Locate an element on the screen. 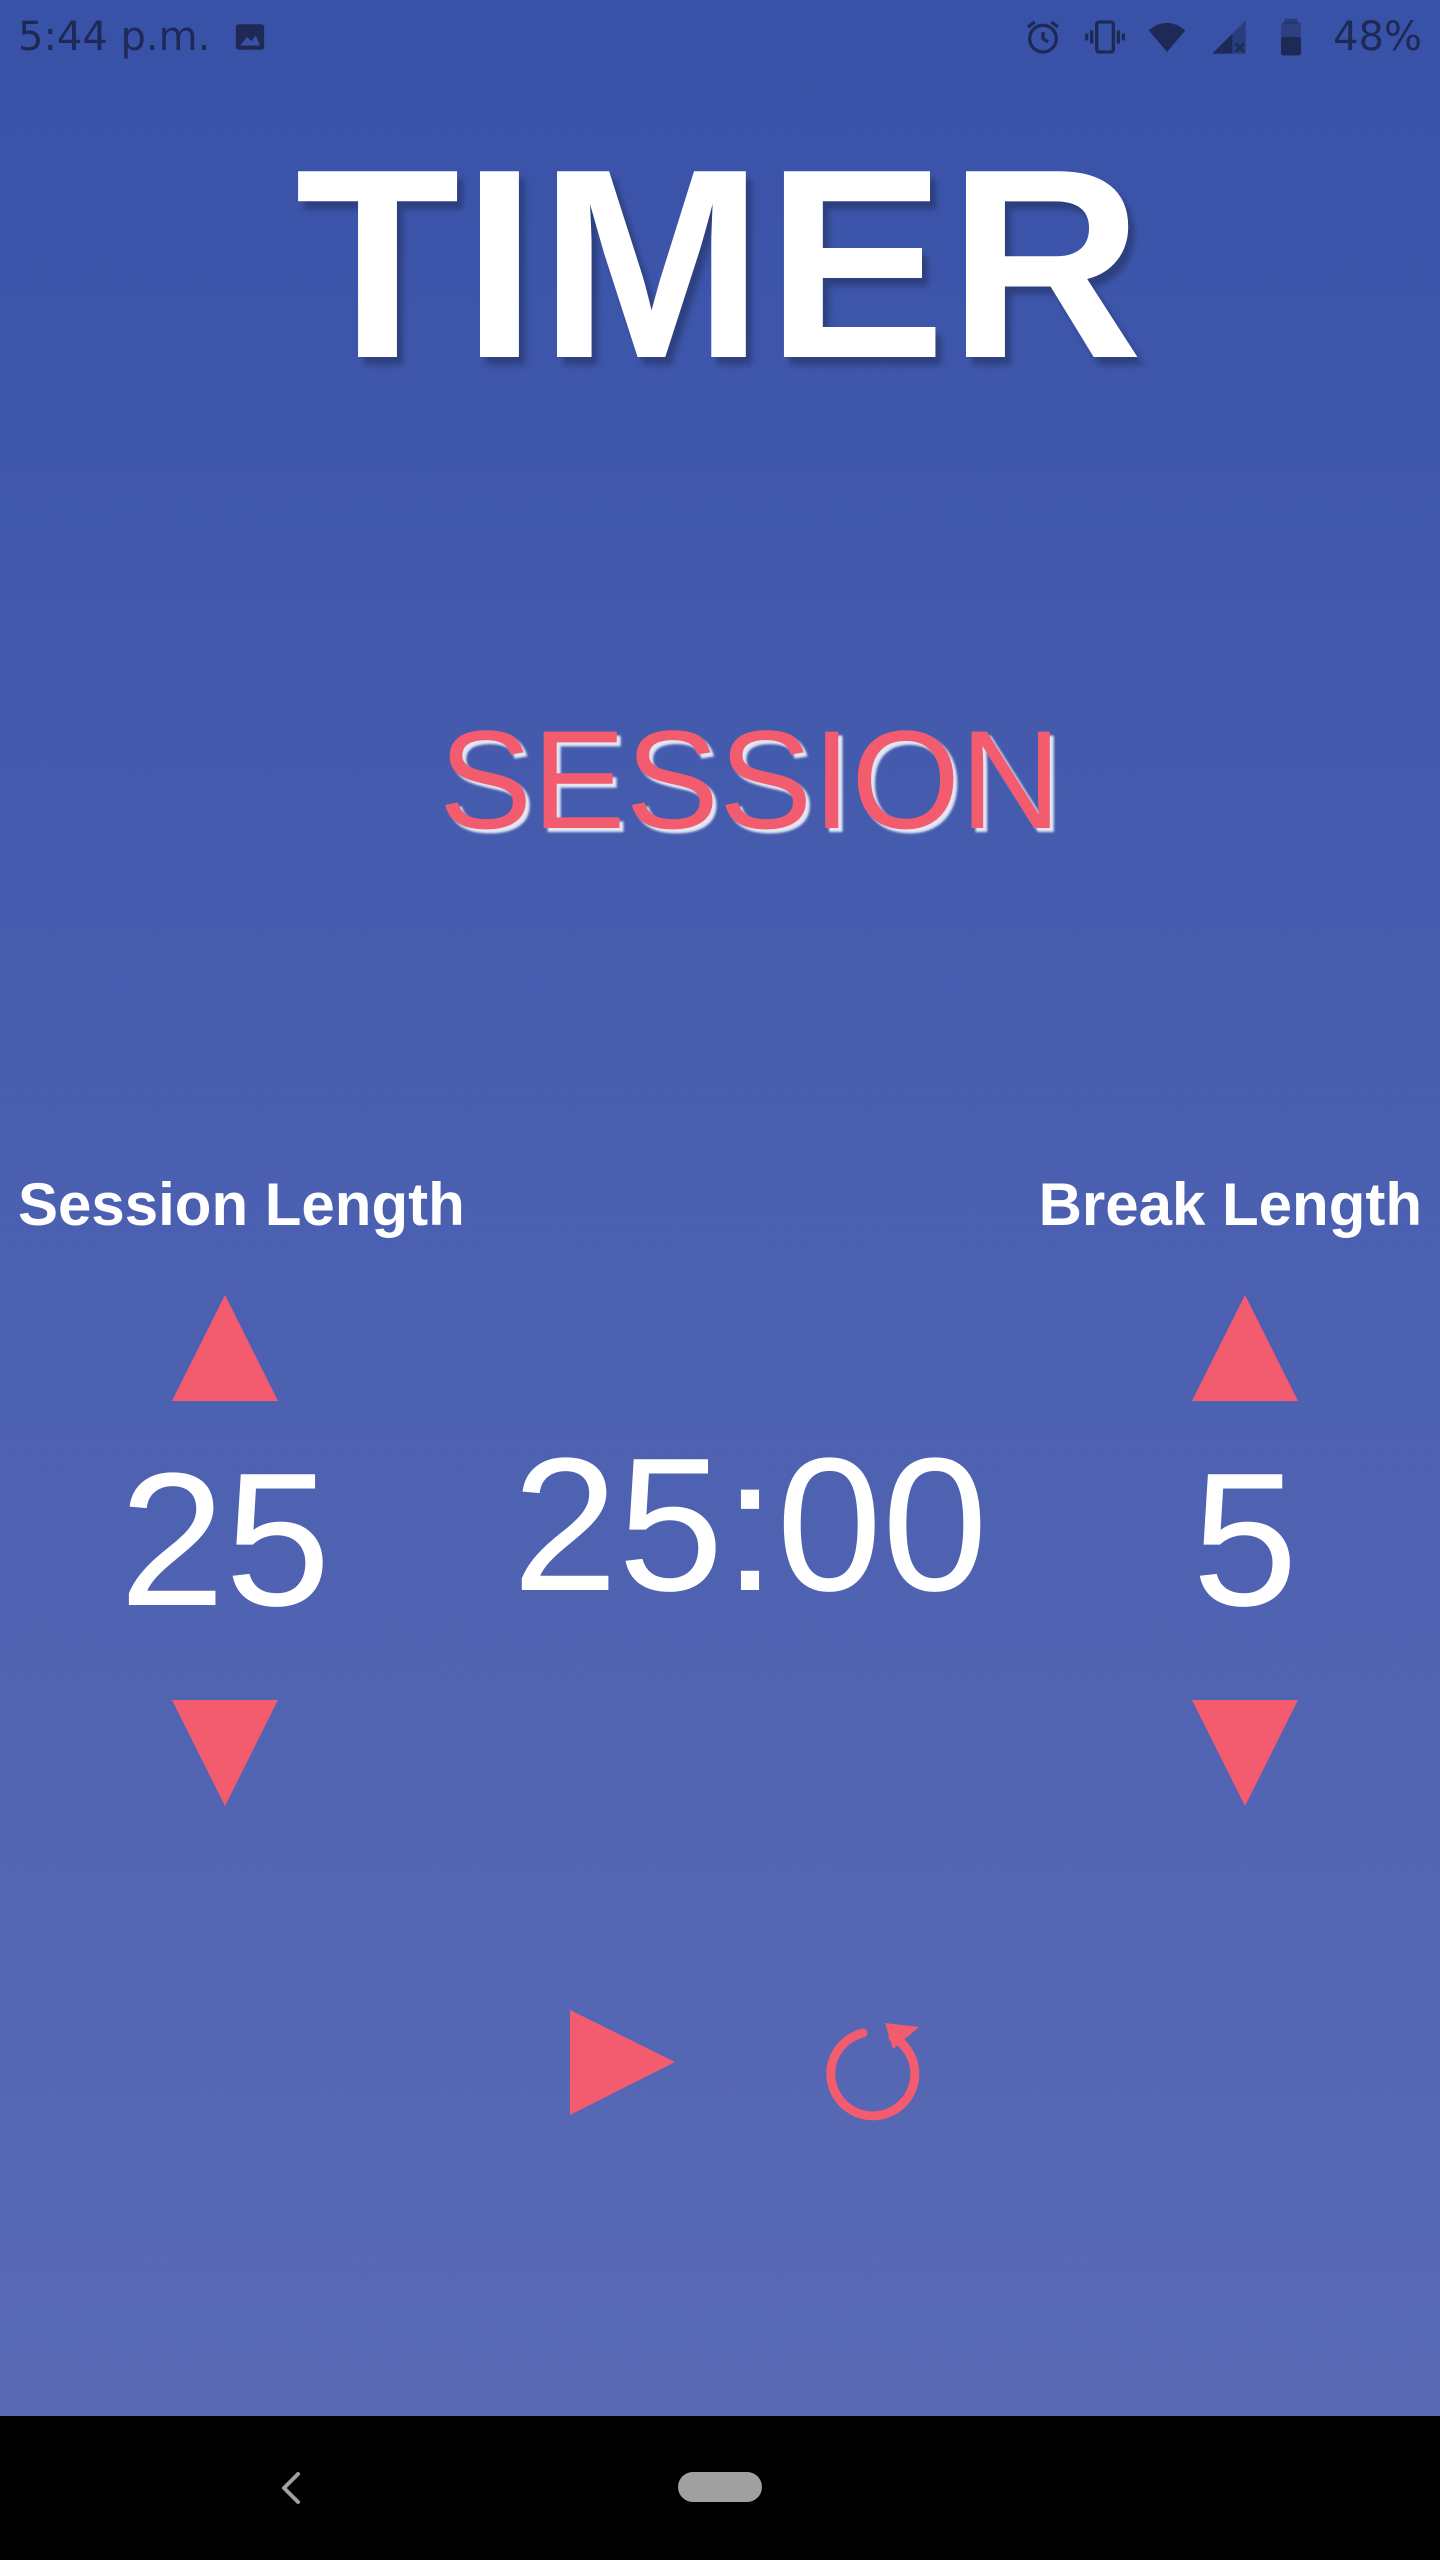 Image resolution: width=1440 pixels, height=2560 pixels. session-length-label: Session Length is located at coordinates (241, 1204).